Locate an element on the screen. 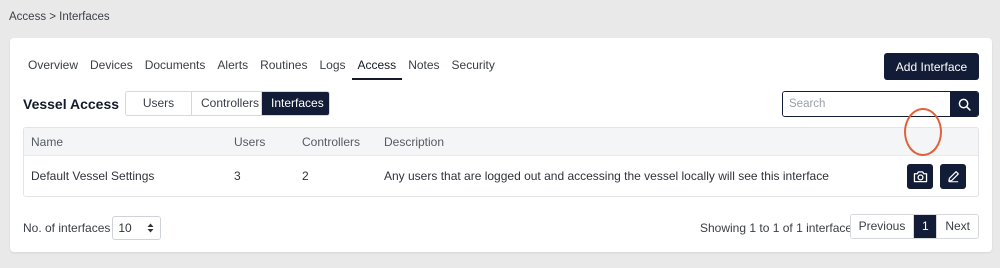 Image resolution: width=1000 pixels, height=268 pixels. view-interface-button is located at coordinates (920, 176).